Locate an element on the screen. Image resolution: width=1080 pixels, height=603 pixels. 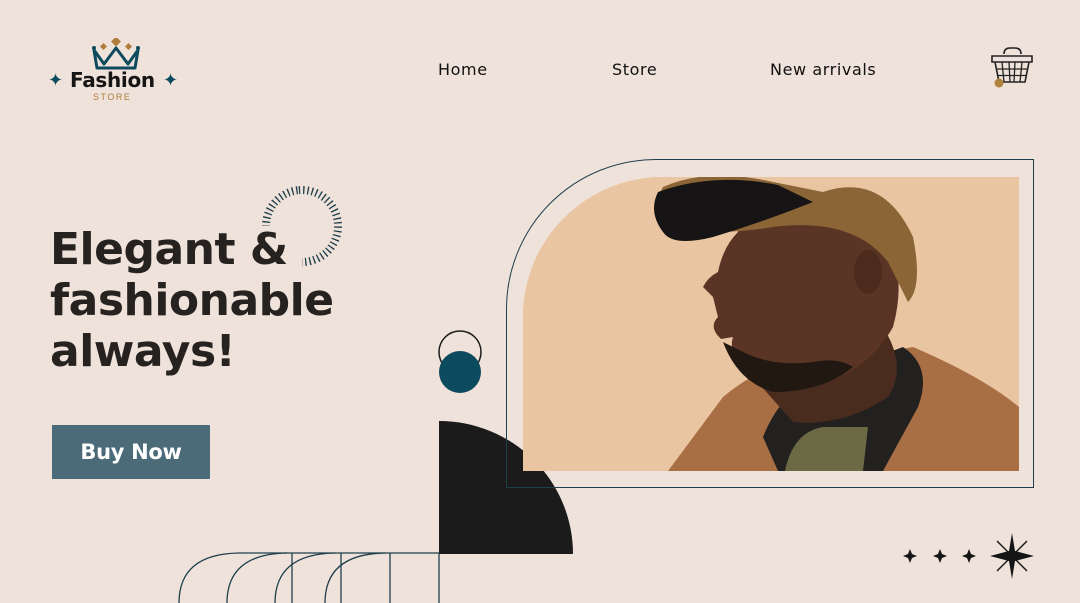
arches-decoration is located at coordinates (309, 577).